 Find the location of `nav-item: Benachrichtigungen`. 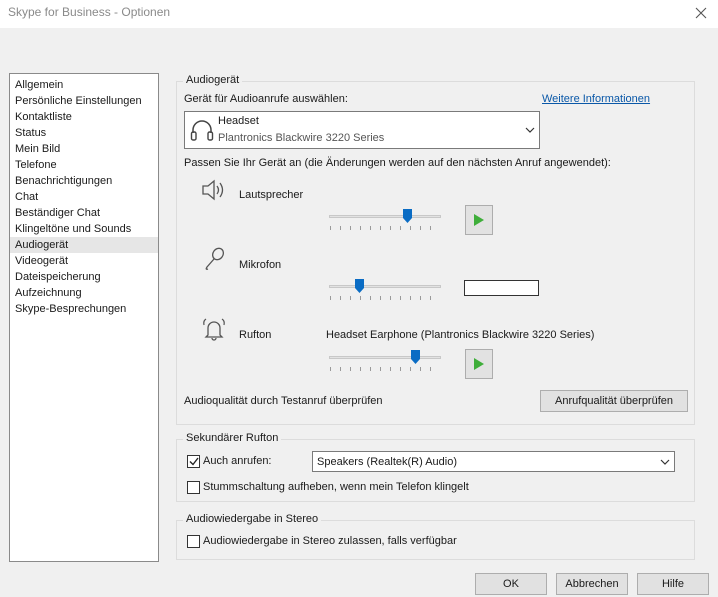

nav-item: Benachrichtigungen is located at coordinates (84, 181).